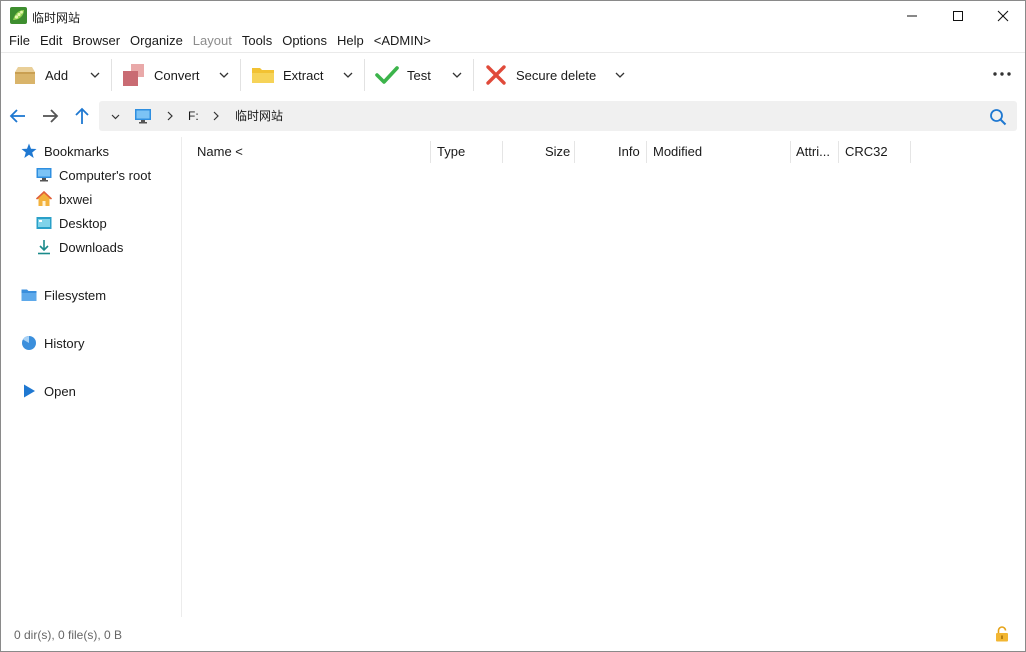 The image size is (1026, 652). Describe the element at coordinates (998, 117) in the screenshot. I see `search-icon` at that location.